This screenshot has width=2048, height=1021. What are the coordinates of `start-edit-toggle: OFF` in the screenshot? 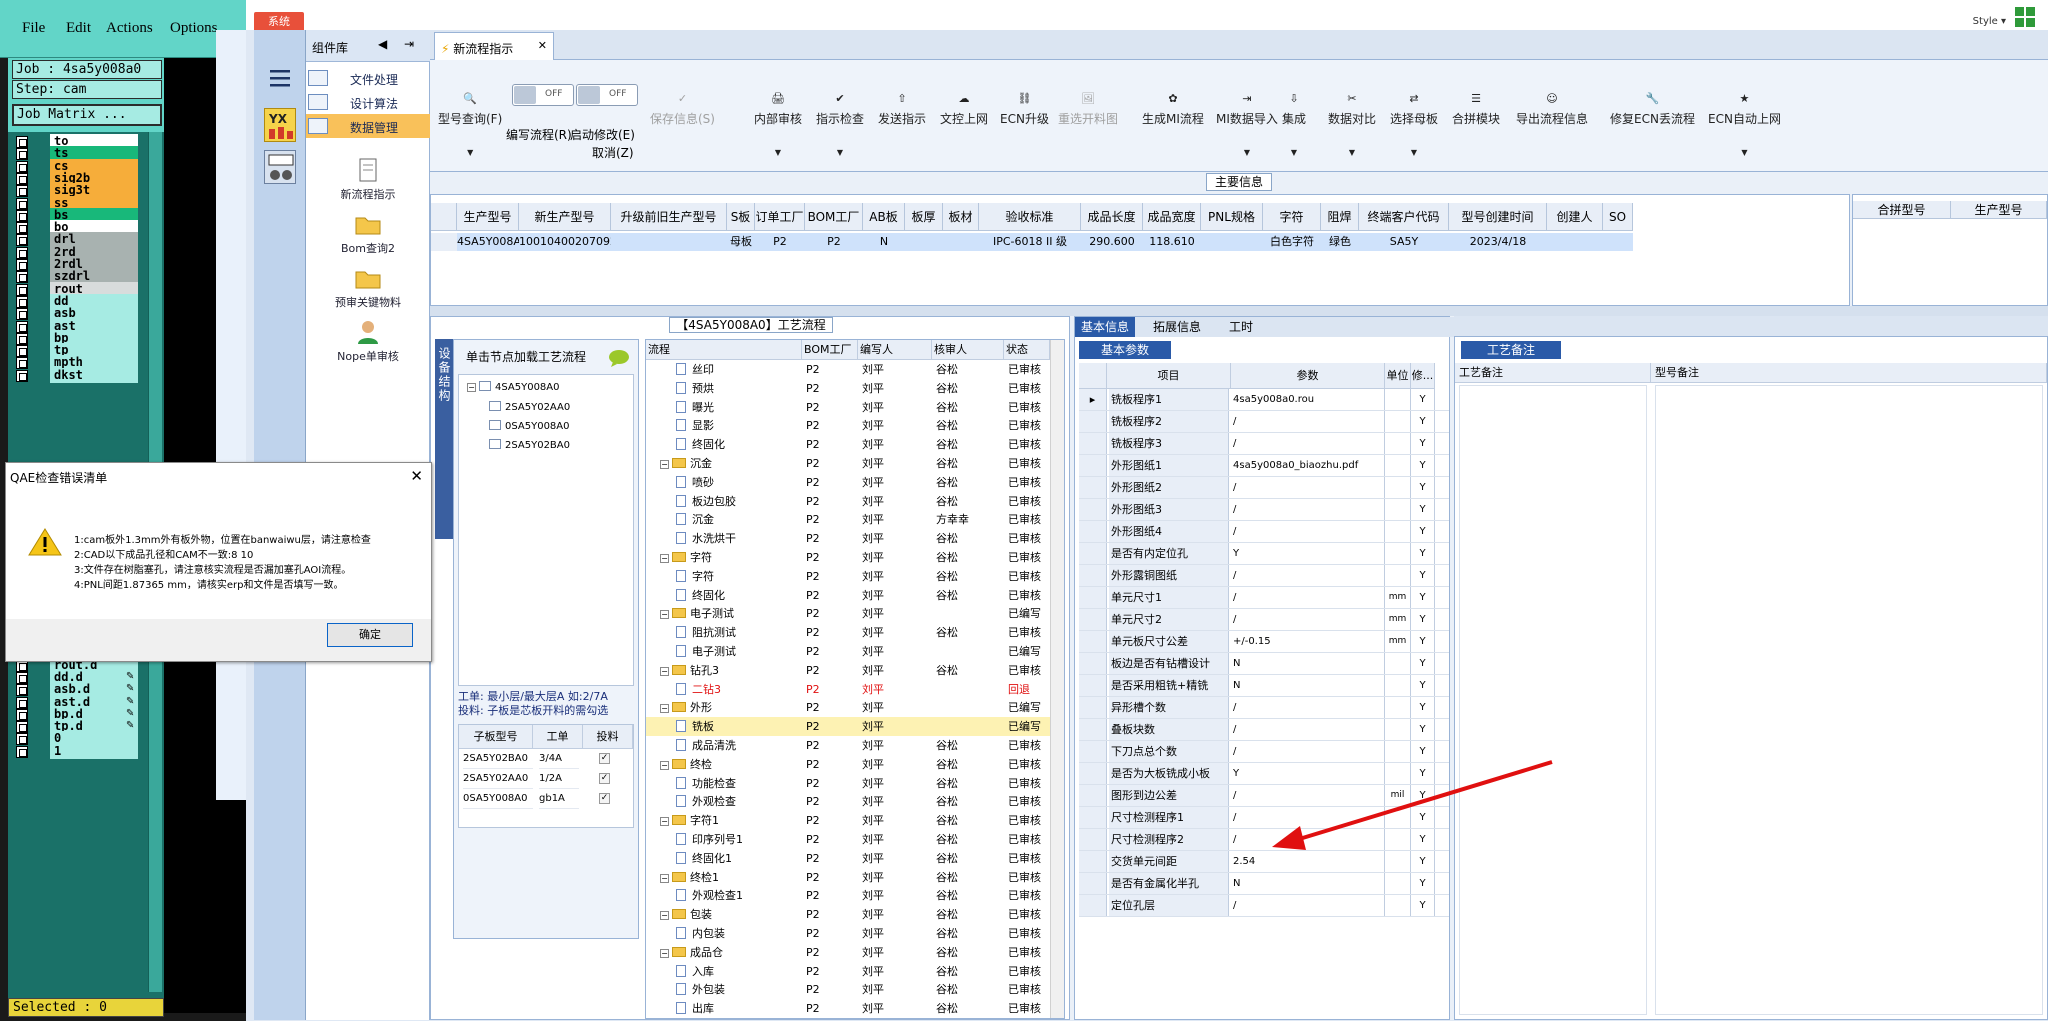 It's located at (607, 95).